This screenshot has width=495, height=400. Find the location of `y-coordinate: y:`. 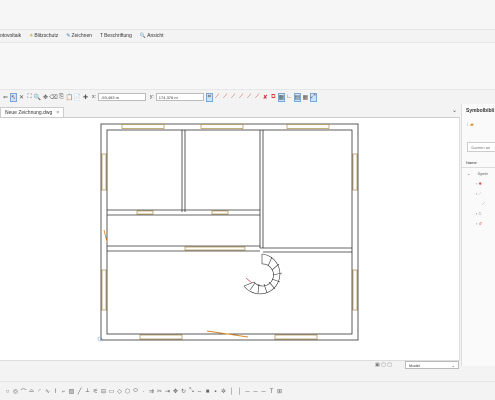

y-coordinate: y: is located at coordinates (177, 97).